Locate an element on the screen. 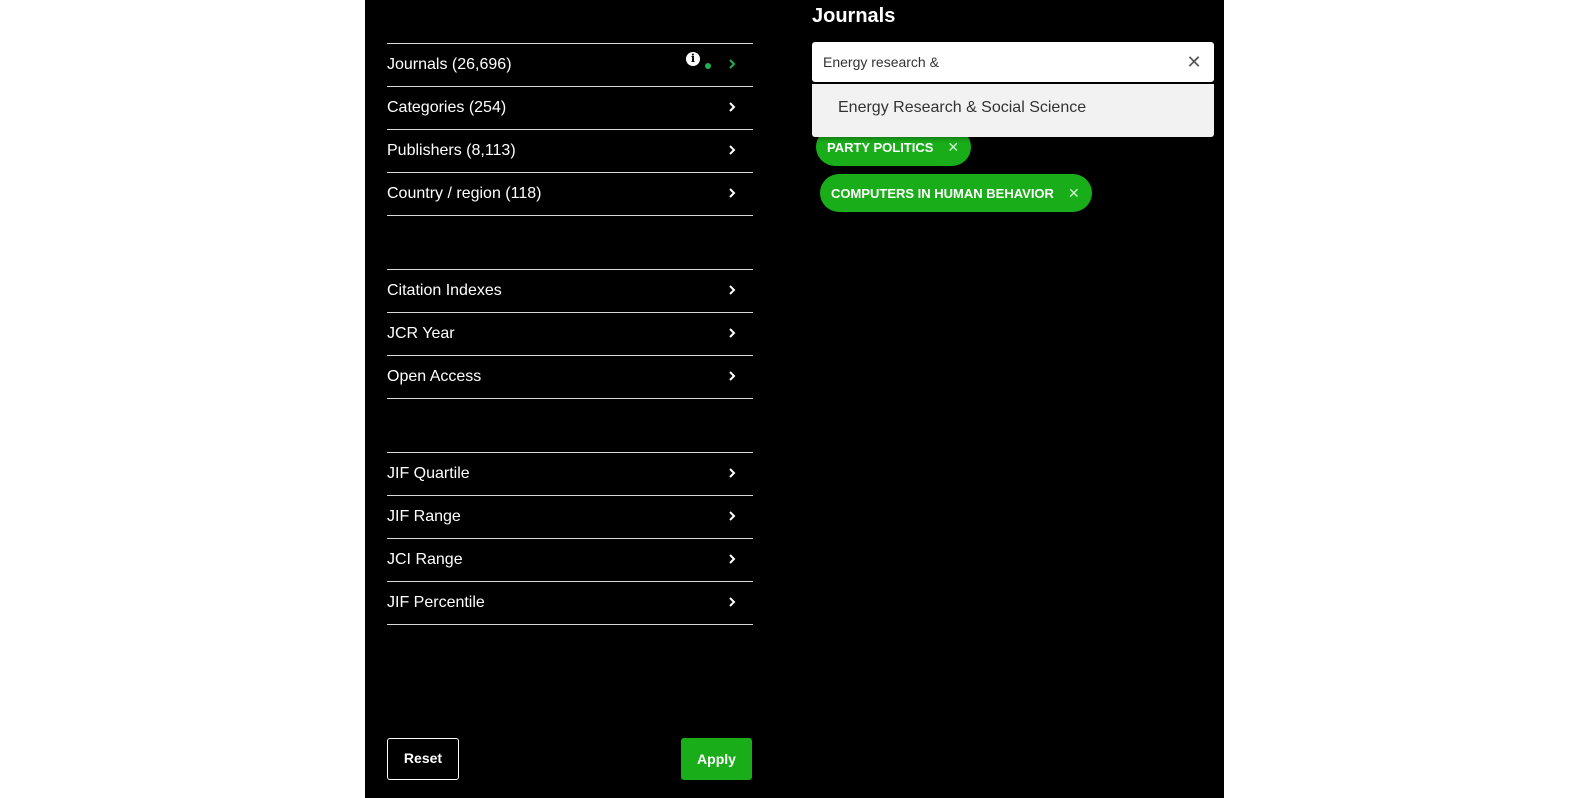  filter-item-open-access: Open Access is located at coordinates (570, 377).